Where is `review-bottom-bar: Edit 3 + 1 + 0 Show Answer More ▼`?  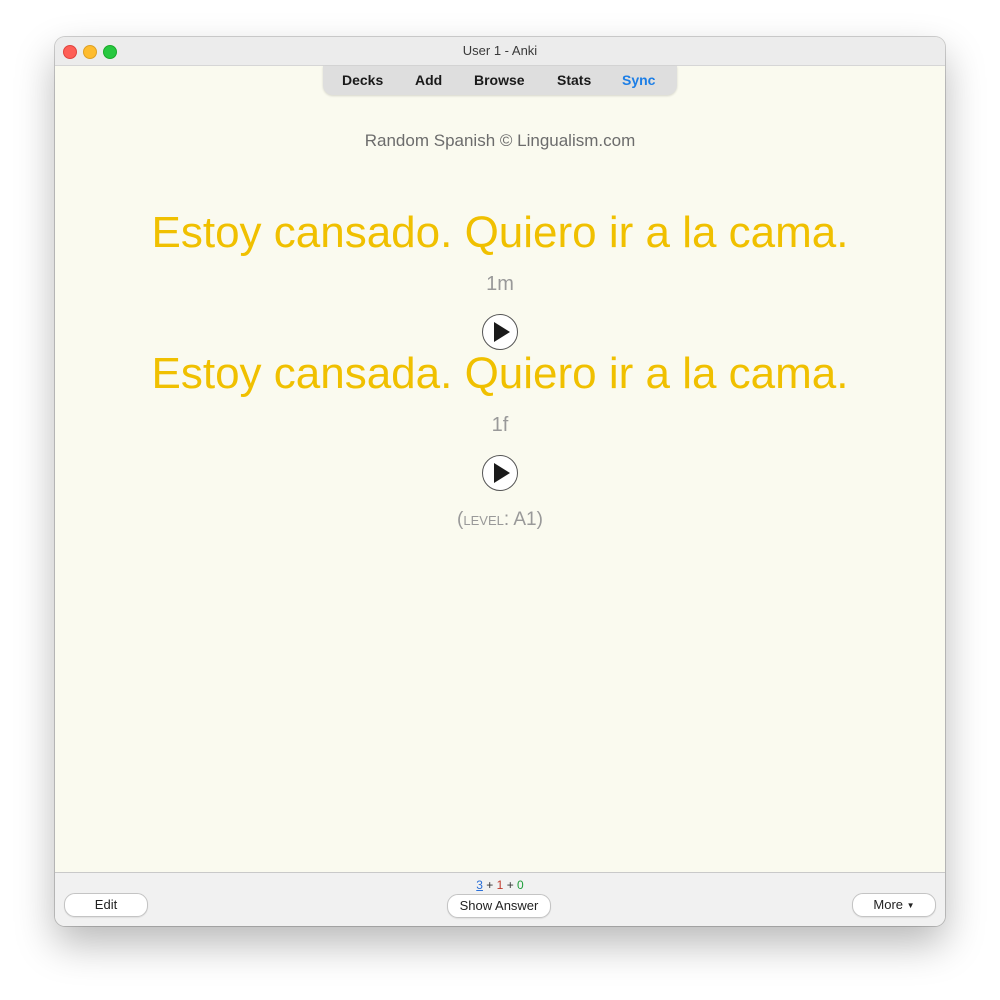 review-bottom-bar: Edit 3 + 1 + 0 Show Answer More ▼ is located at coordinates (500, 899).